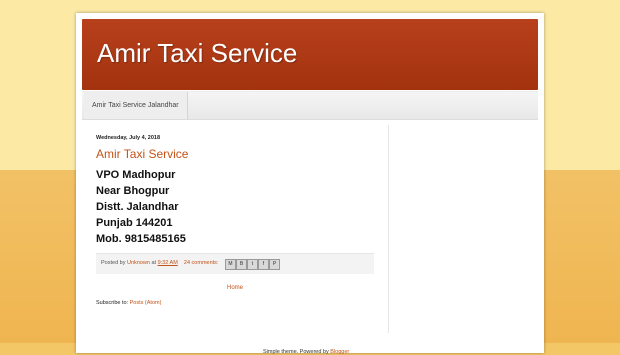  What do you see at coordinates (136, 105) in the screenshot?
I see `tab-amir-taxi-service-jalandhar: Amir Taxi Service Jalandhar` at bounding box center [136, 105].